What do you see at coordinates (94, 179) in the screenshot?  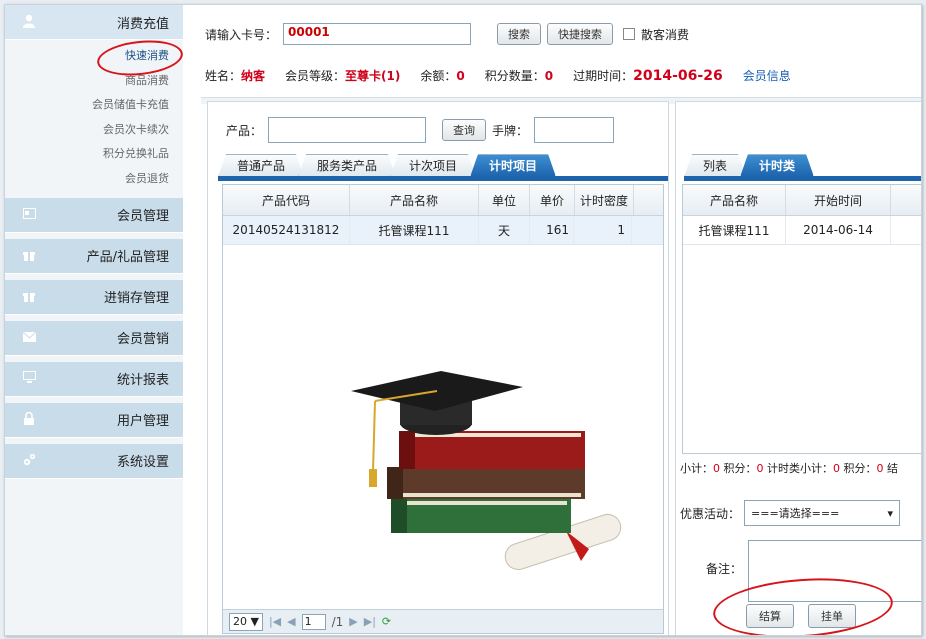 I see `submenu-member-return: 会员退货` at bounding box center [94, 179].